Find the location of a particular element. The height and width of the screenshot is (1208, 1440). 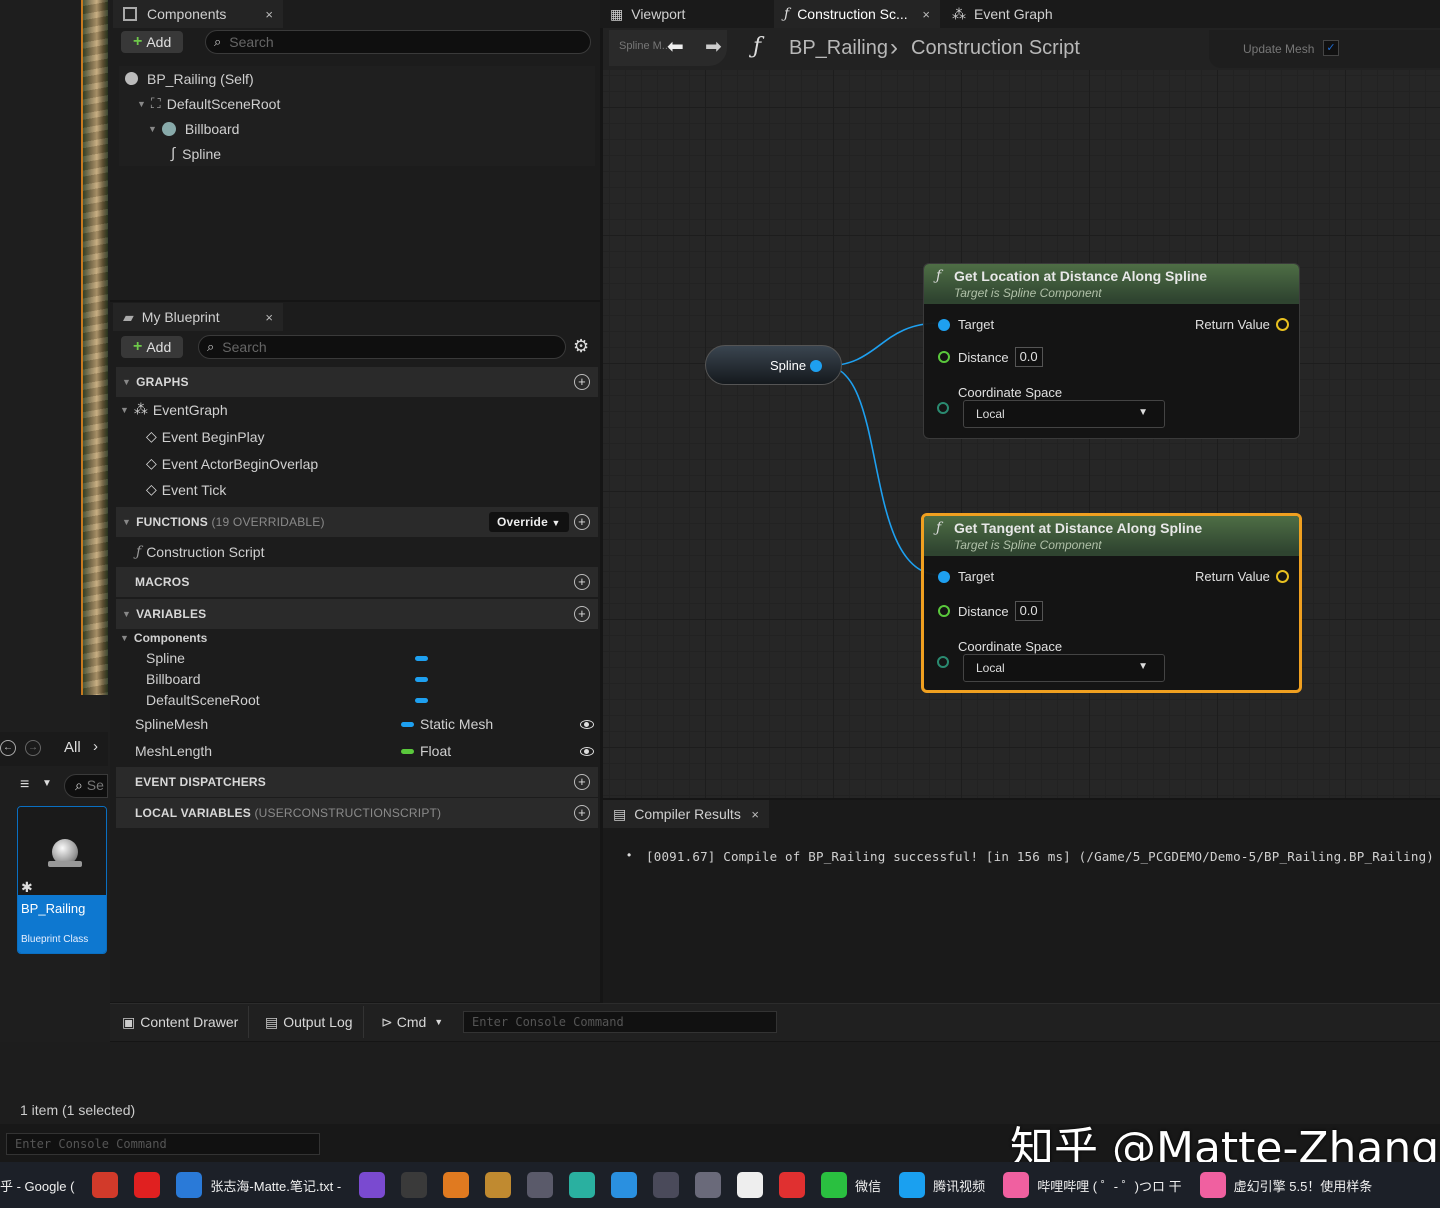

tab-my-blueprint: ▰ My Blueprint × is located at coordinates (198, 317).